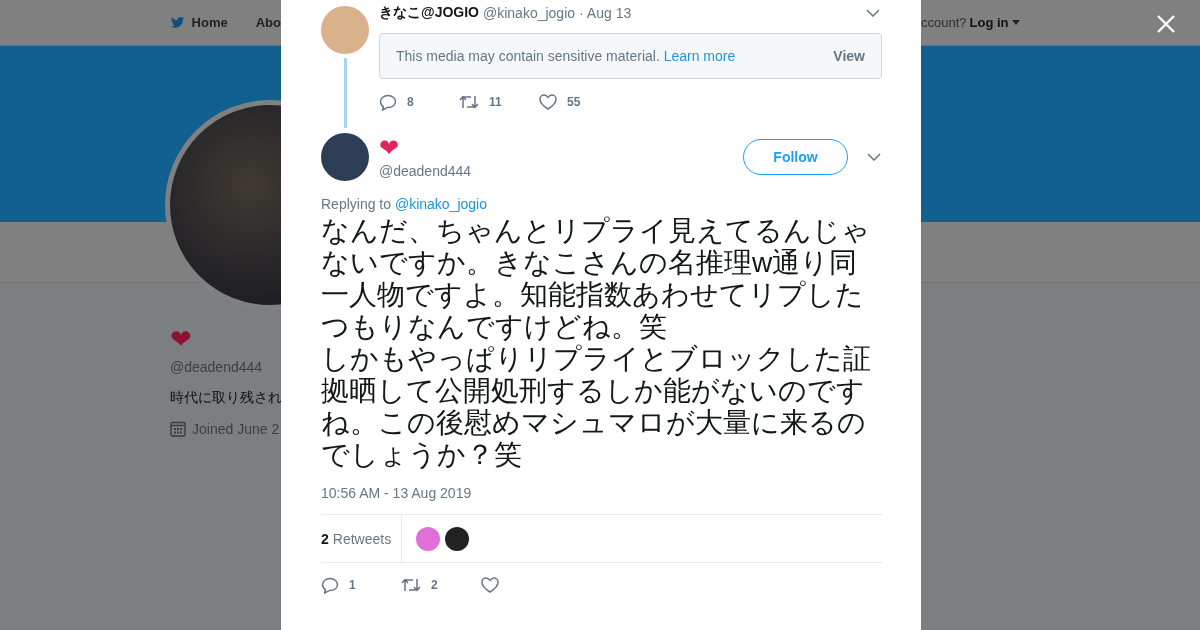 This screenshot has height=630, width=1200. What do you see at coordinates (236, 429) in the screenshot?
I see `joined-date: Joined June 2` at bounding box center [236, 429].